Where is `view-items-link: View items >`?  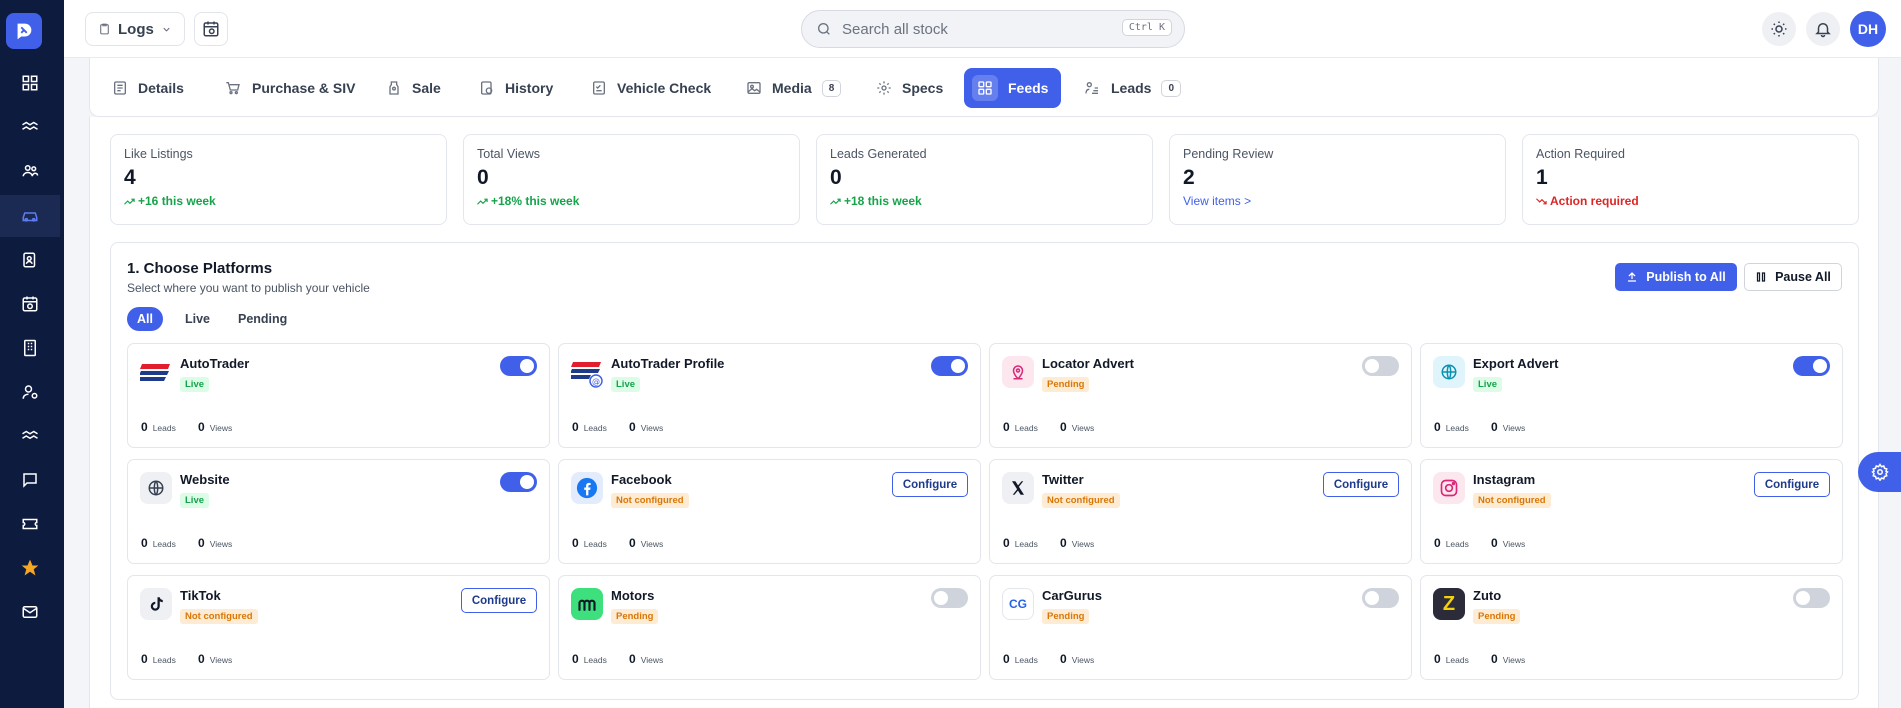 view-items-link: View items > is located at coordinates (1337, 201).